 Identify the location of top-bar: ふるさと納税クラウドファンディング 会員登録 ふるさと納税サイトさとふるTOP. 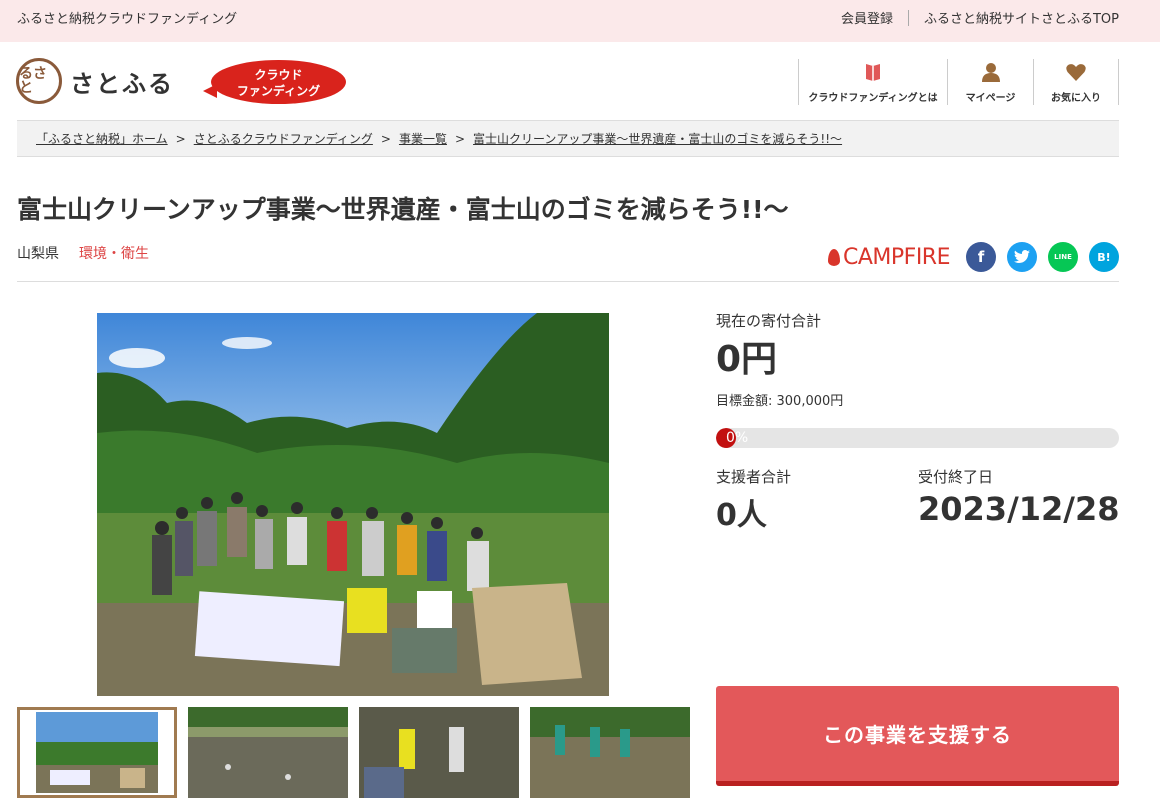
(580, 21).